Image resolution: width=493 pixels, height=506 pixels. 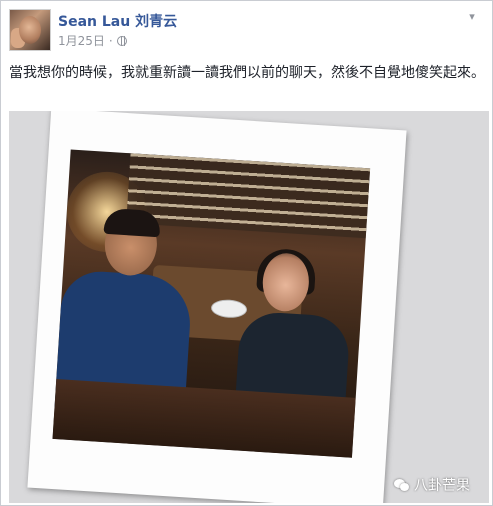 What do you see at coordinates (472, 16) in the screenshot?
I see `chevron-down-icon: ▾` at bounding box center [472, 16].